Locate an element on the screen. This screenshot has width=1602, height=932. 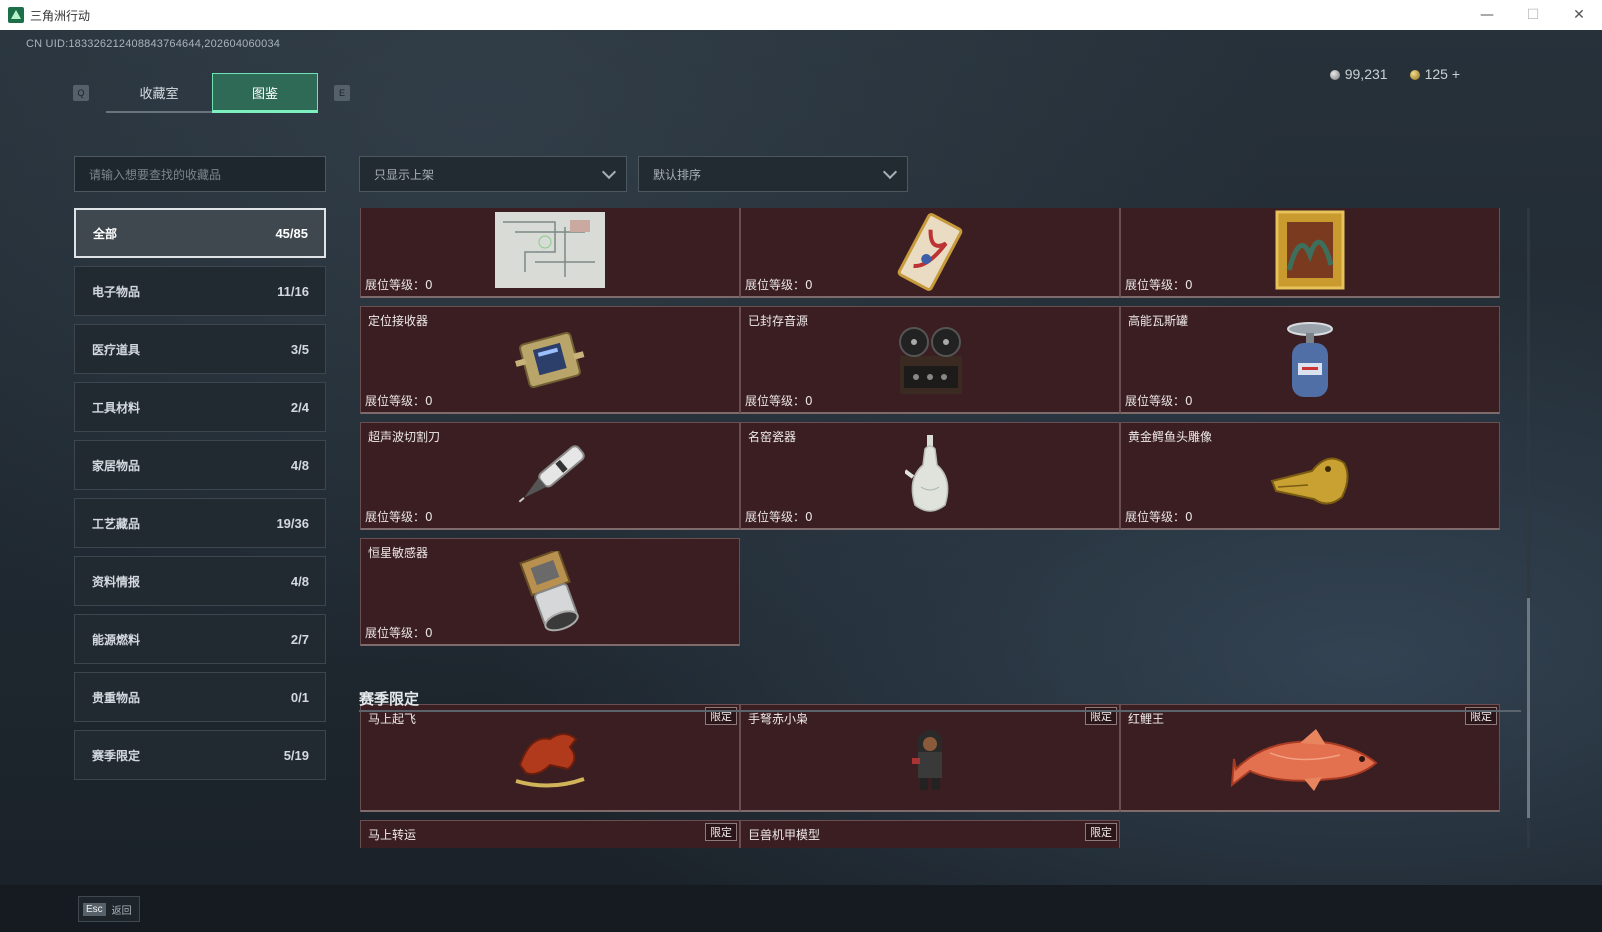
tab-codex: 图鉴 is located at coordinates (265, 93).